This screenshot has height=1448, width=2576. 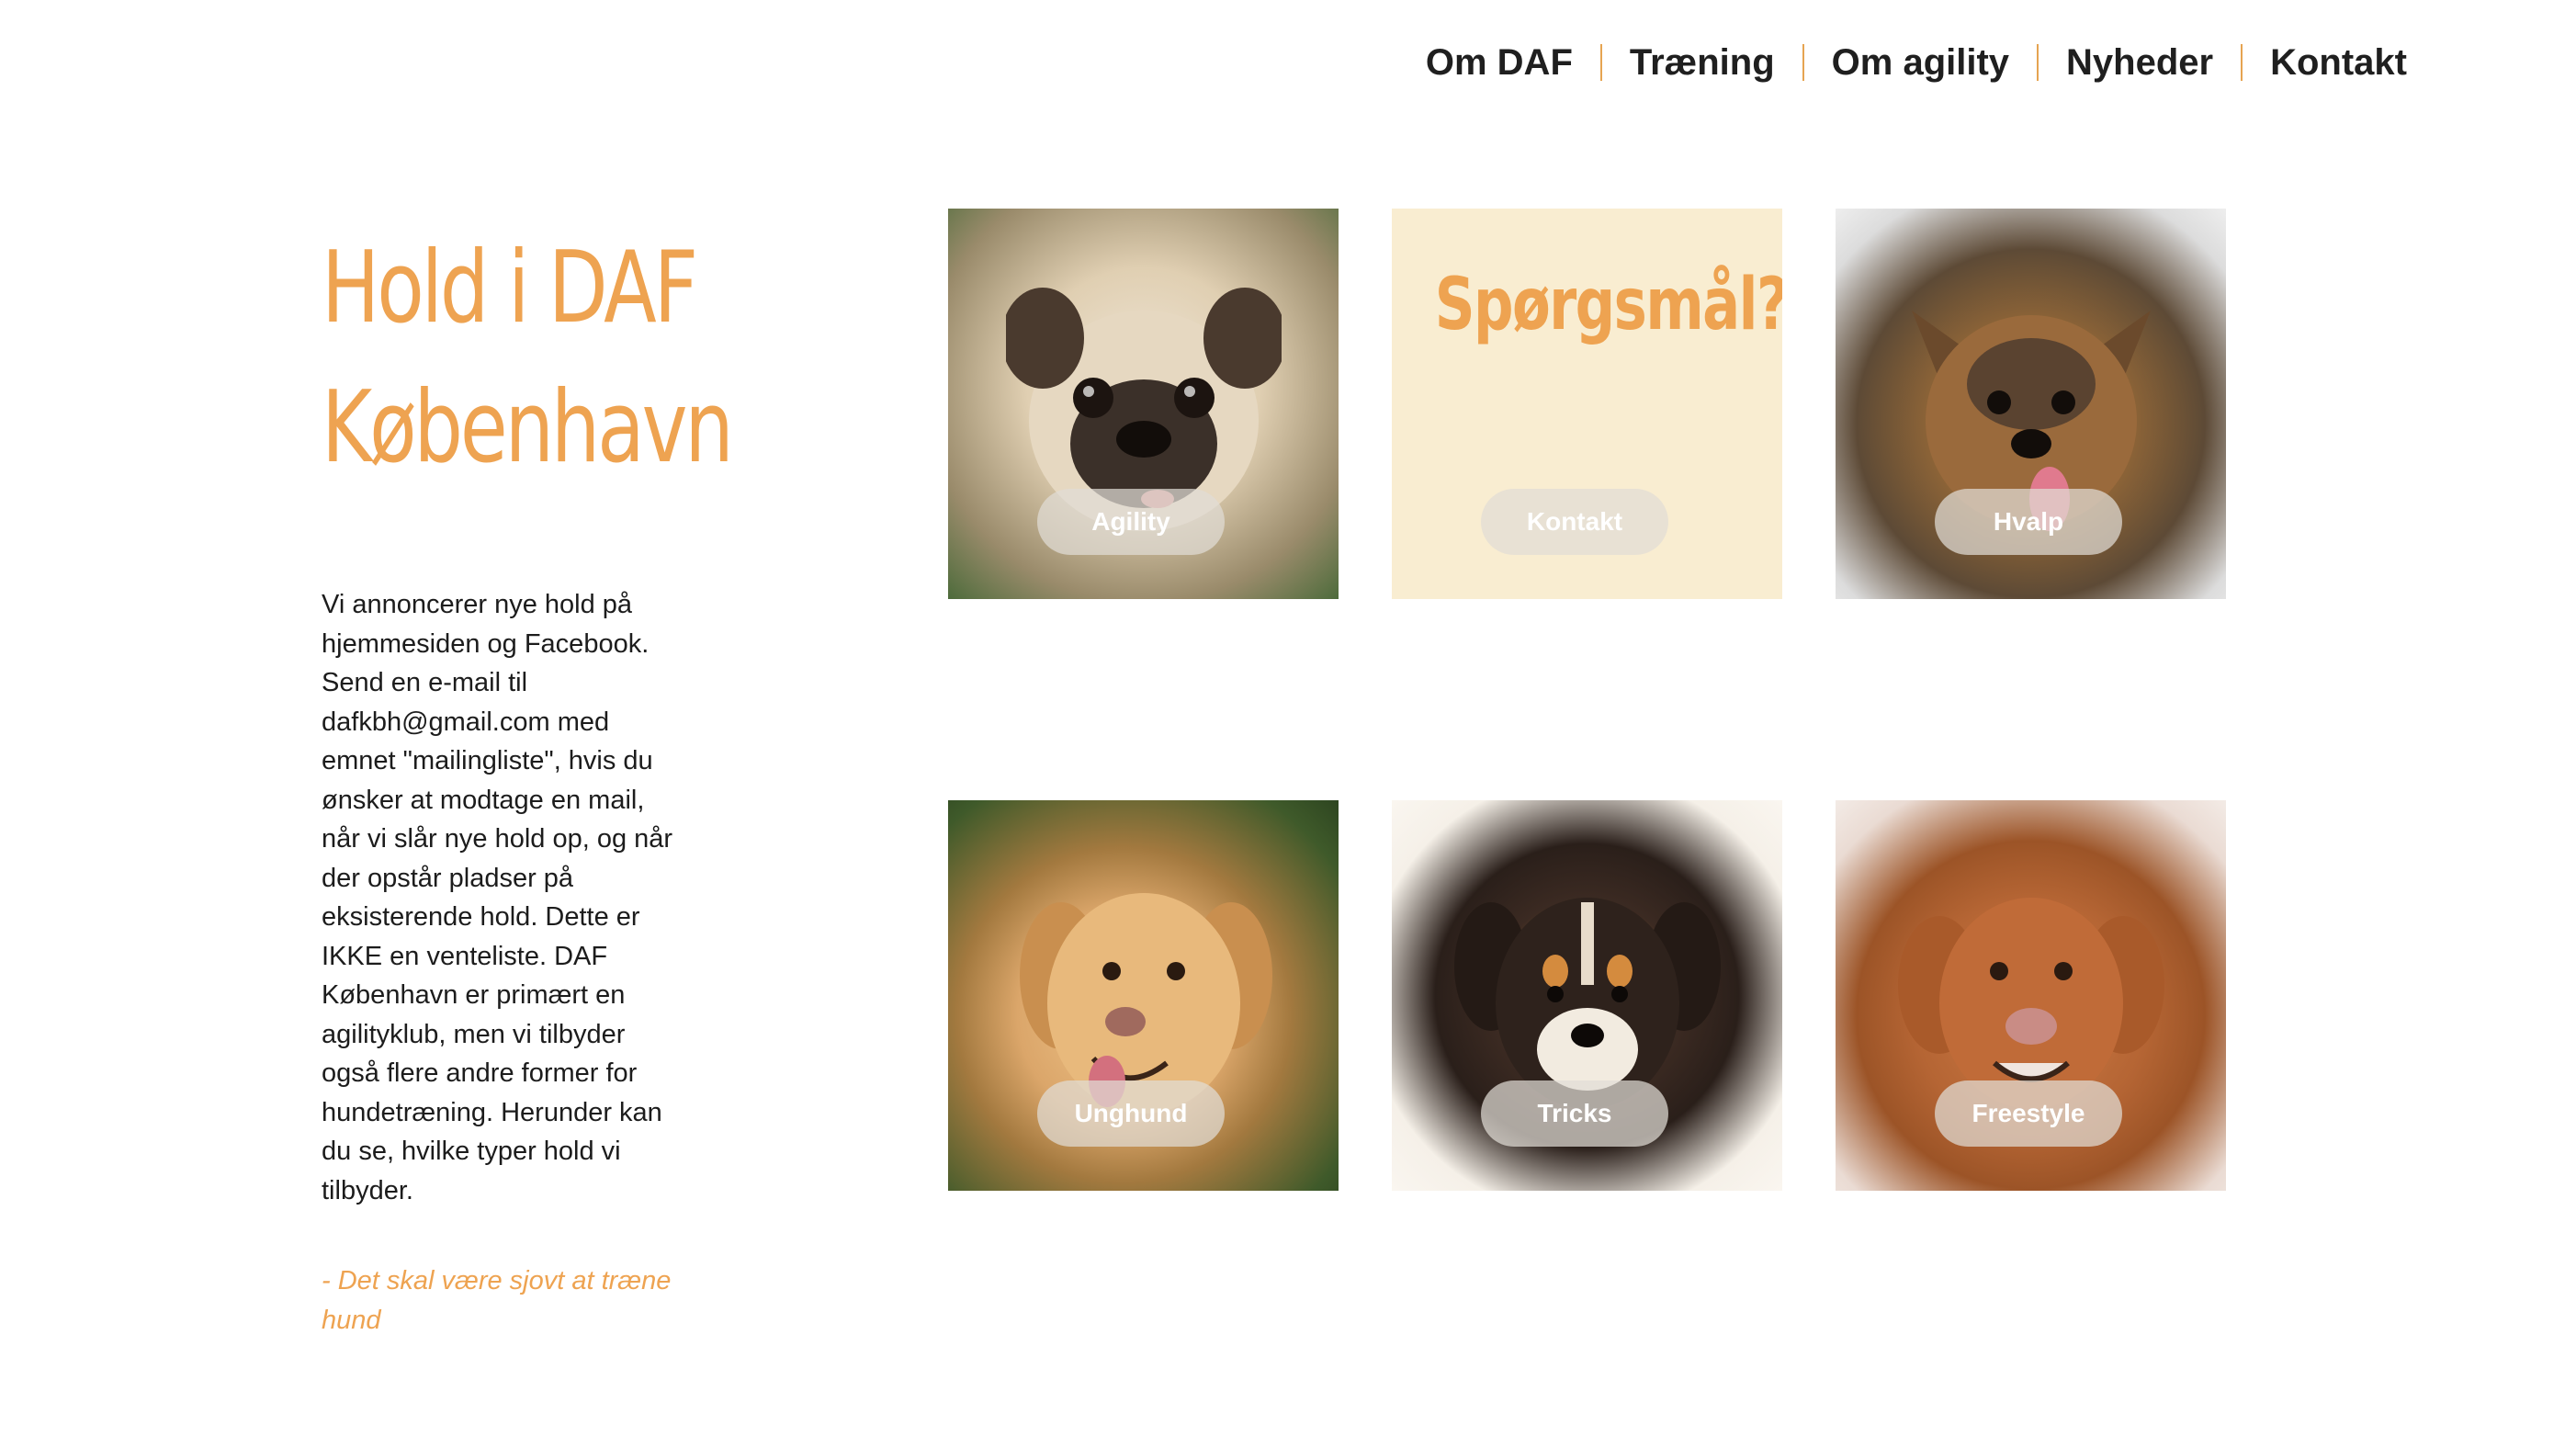 What do you see at coordinates (1702, 62) in the screenshot?
I see `nav-item-traening: Træning` at bounding box center [1702, 62].